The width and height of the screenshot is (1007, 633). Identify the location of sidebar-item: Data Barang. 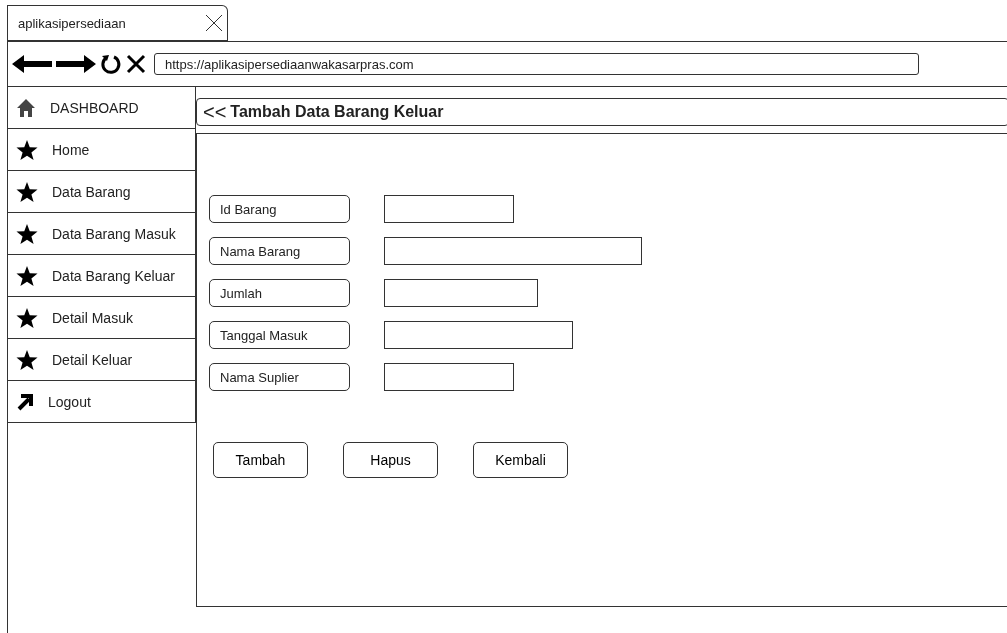
(102, 192).